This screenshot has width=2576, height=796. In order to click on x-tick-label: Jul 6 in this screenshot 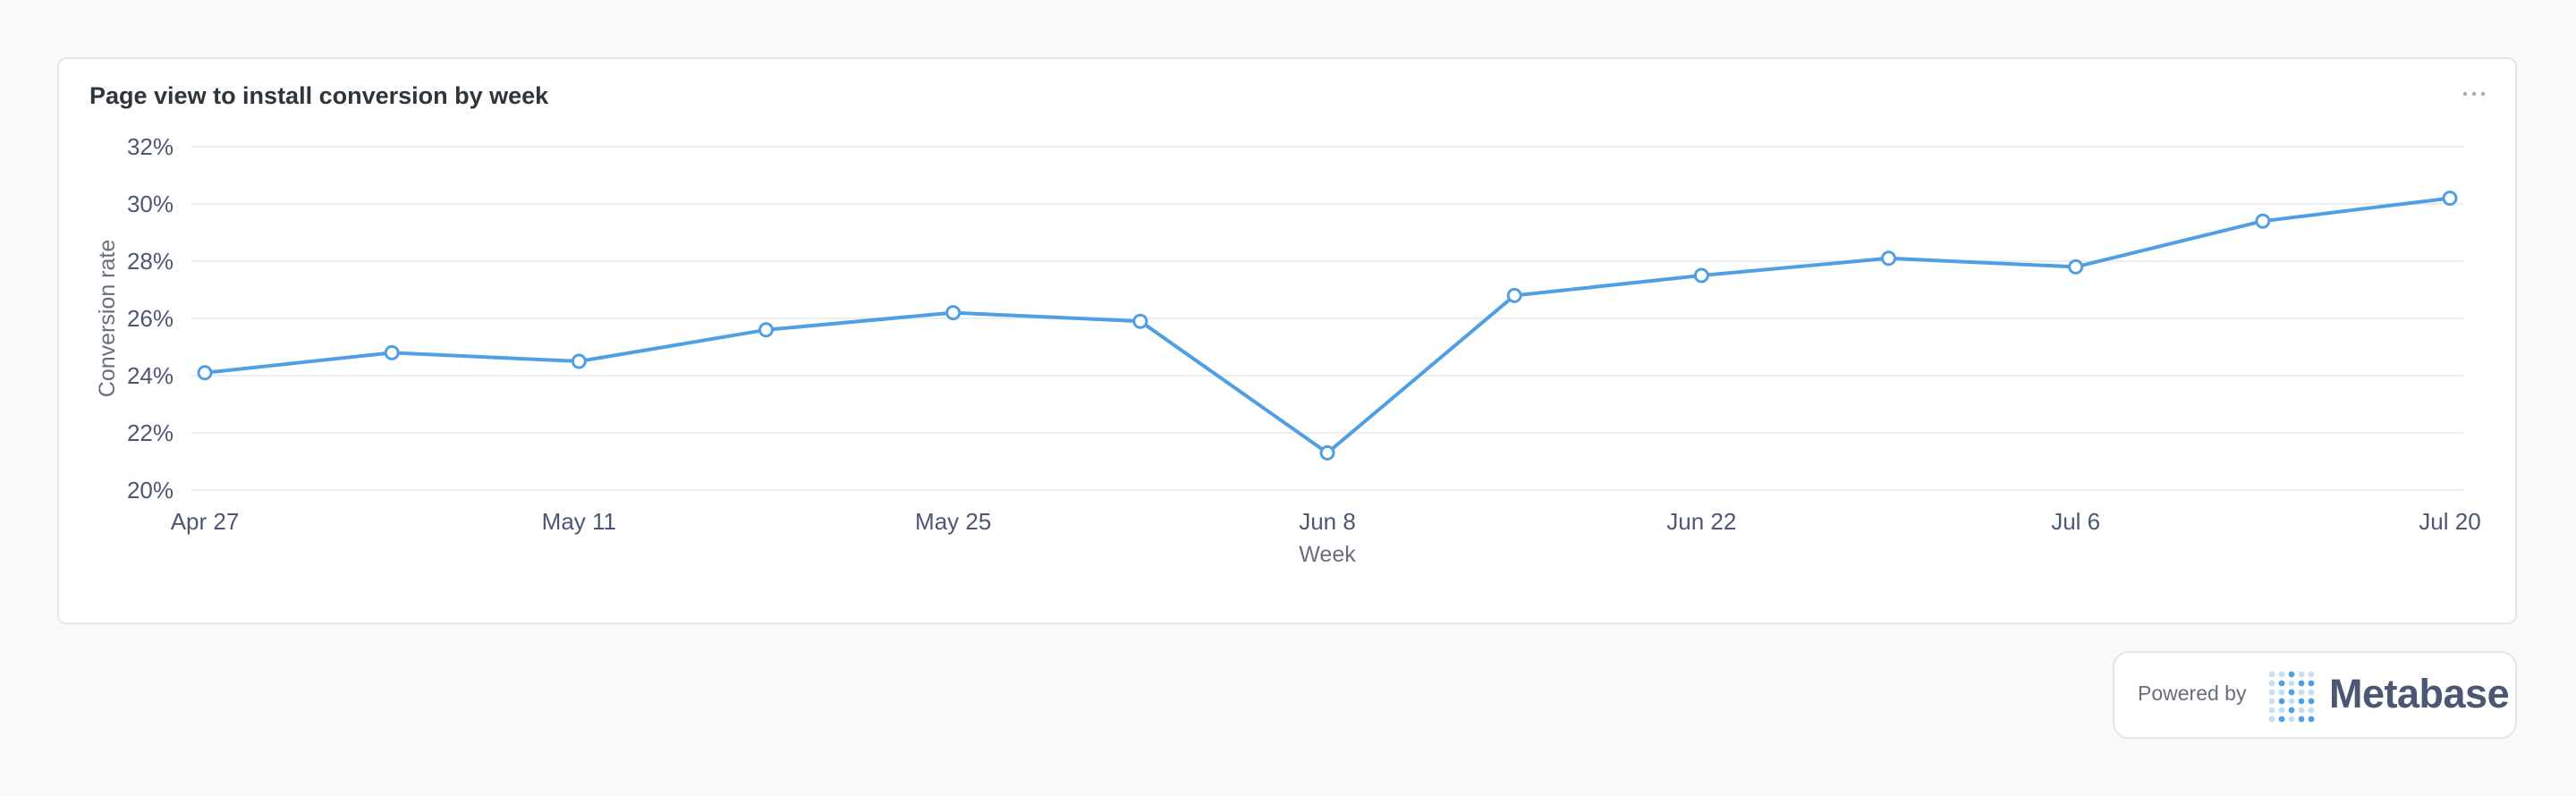, I will do `click(2075, 521)`.